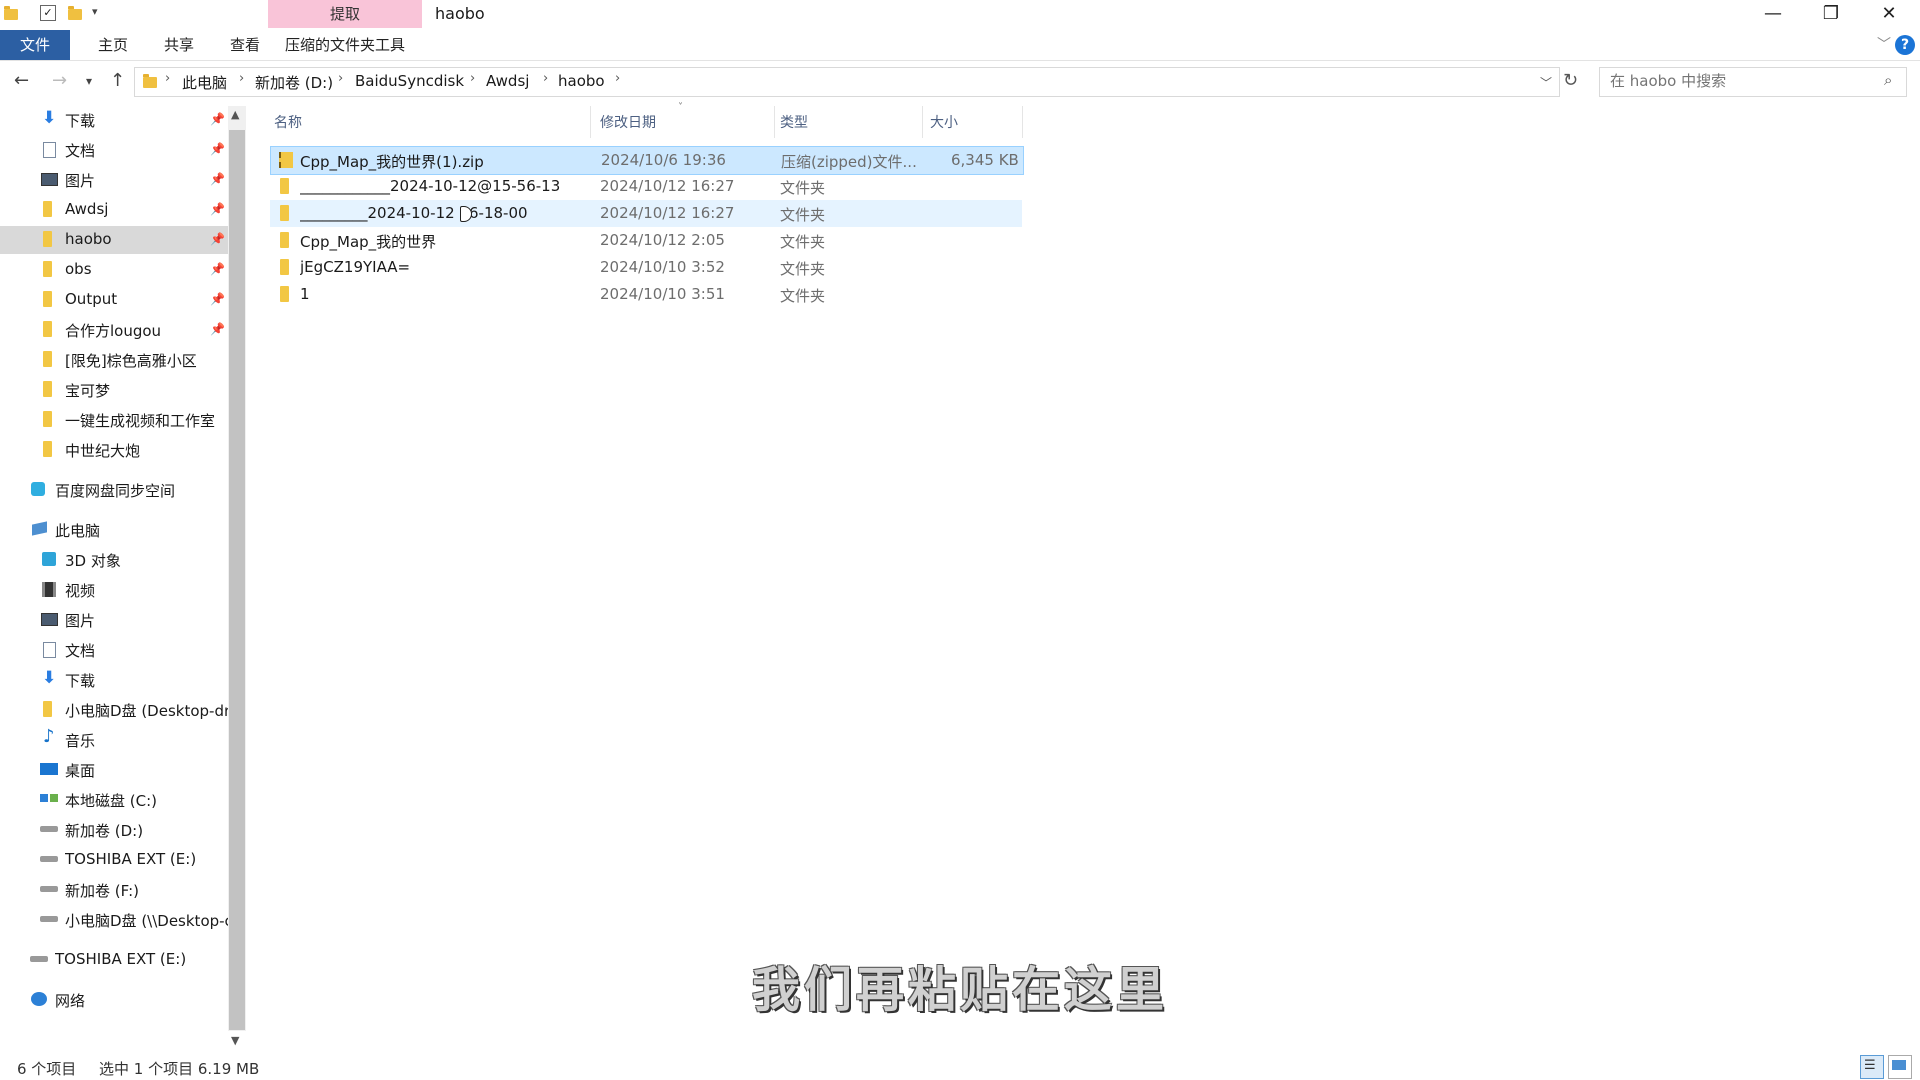  Describe the element at coordinates (114, 860) in the screenshot. I see `sidebar-item-drive-e: TOSHIBA EXT (E:)` at that location.